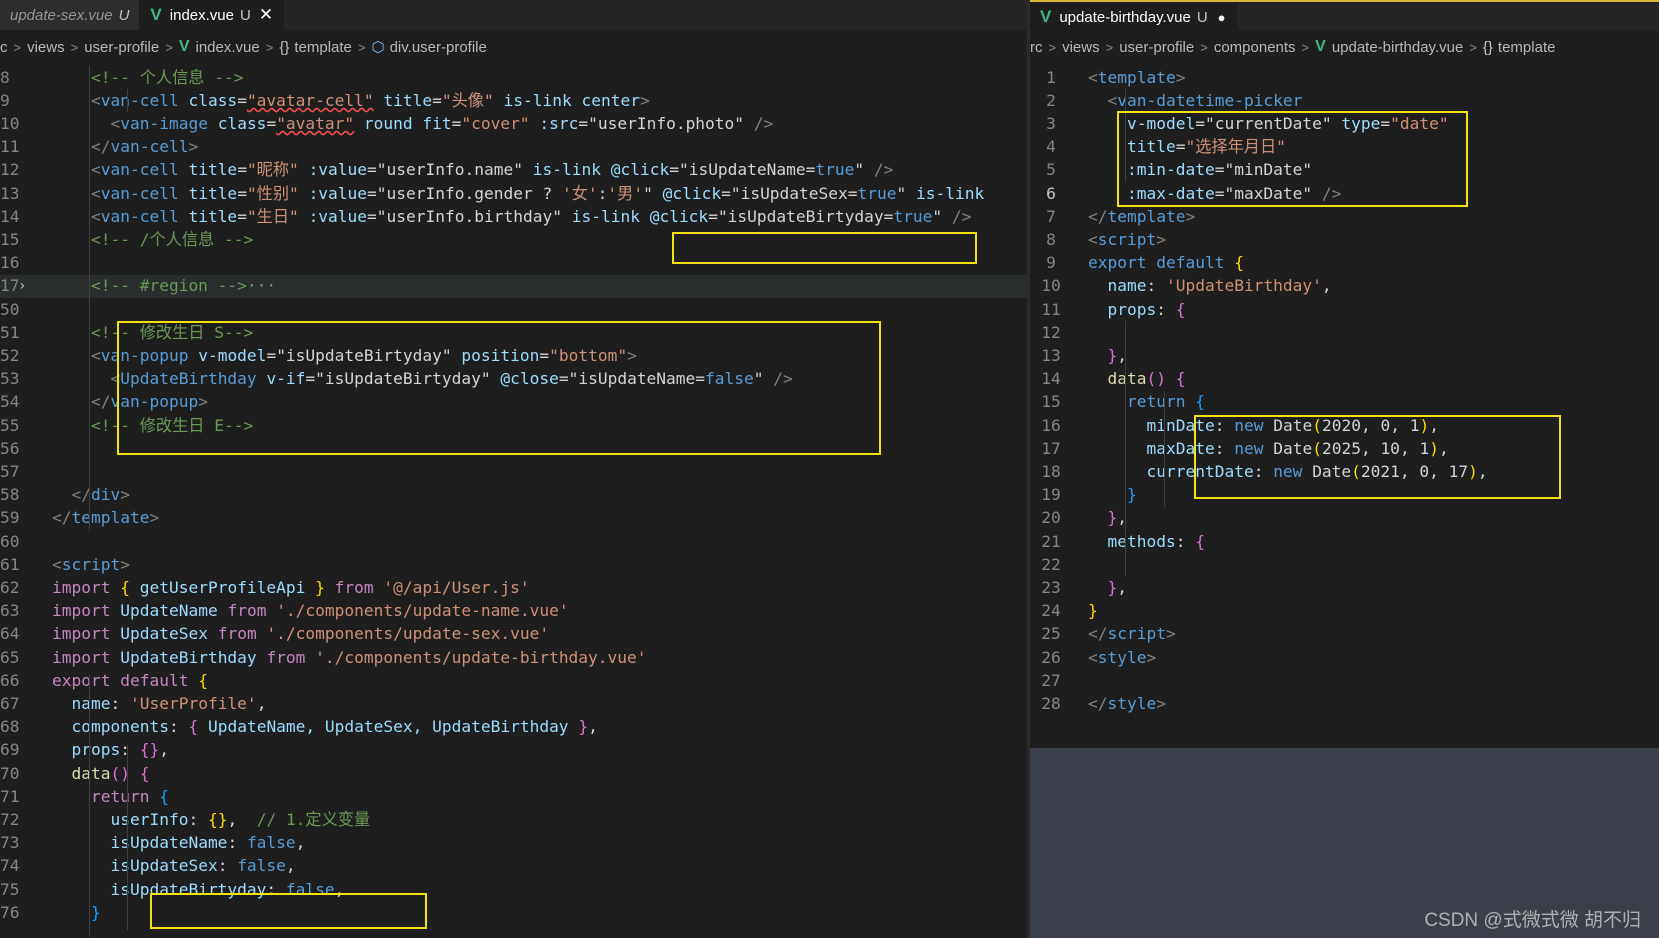 Image resolution: width=1659 pixels, height=938 pixels. What do you see at coordinates (10, 495) in the screenshot?
I see `line-number: 58` at bounding box center [10, 495].